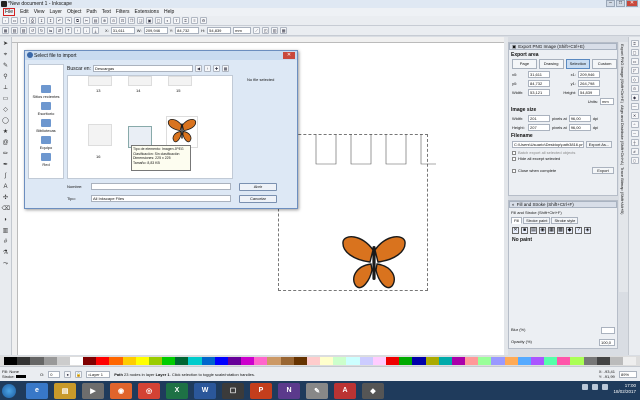 The height and width of the screenshot is (400, 640). What do you see at coordinates (14, 30) in the screenshot?
I see `select-all-layers-icon: ▧` at bounding box center [14, 30].